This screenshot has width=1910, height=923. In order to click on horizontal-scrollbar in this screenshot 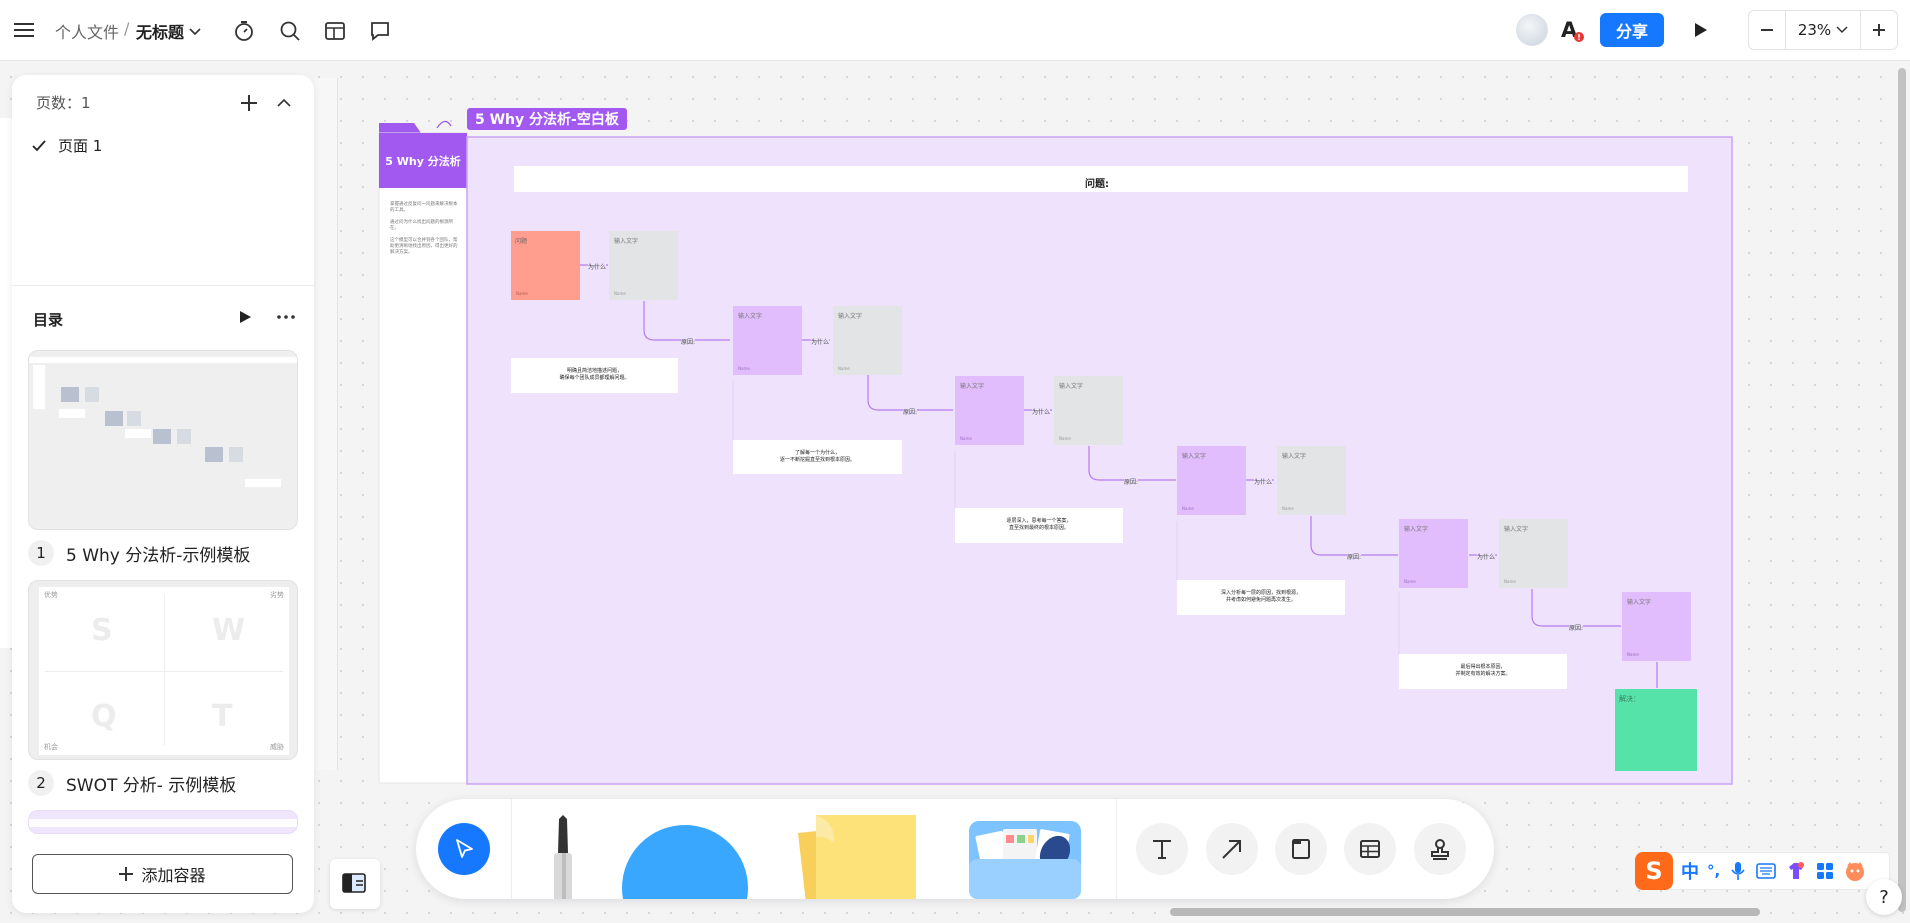, I will do `click(1465, 912)`.